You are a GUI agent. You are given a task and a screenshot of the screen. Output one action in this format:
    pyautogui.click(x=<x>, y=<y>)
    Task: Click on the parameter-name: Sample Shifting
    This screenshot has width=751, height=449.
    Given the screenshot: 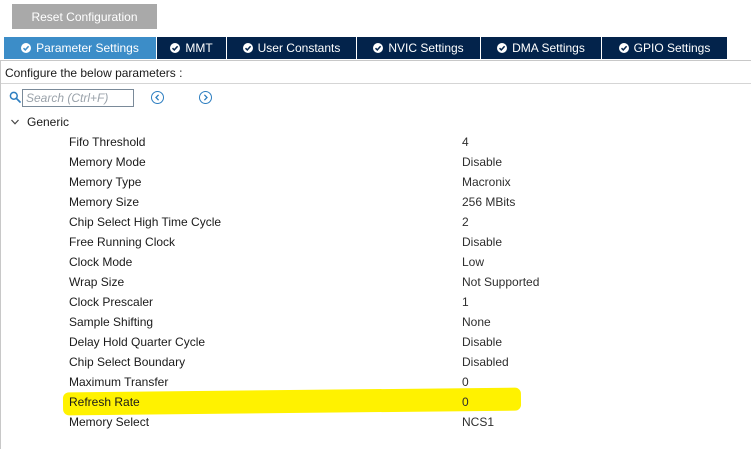 What is the action you would take?
    pyautogui.click(x=111, y=322)
    